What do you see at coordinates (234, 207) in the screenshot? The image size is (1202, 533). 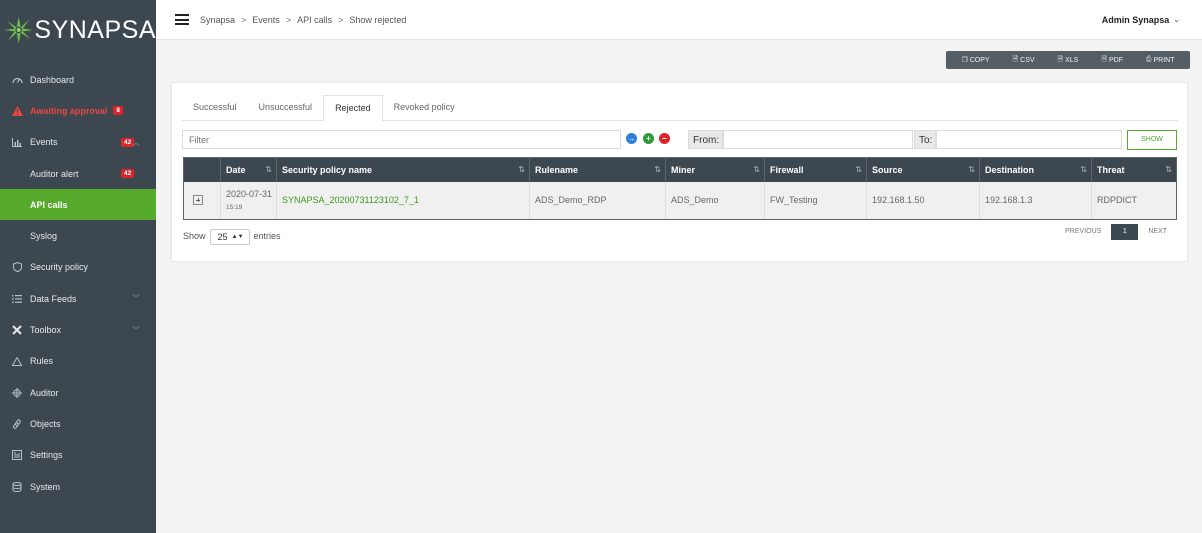 I see `time-value: 15:19` at bounding box center [234, 207].